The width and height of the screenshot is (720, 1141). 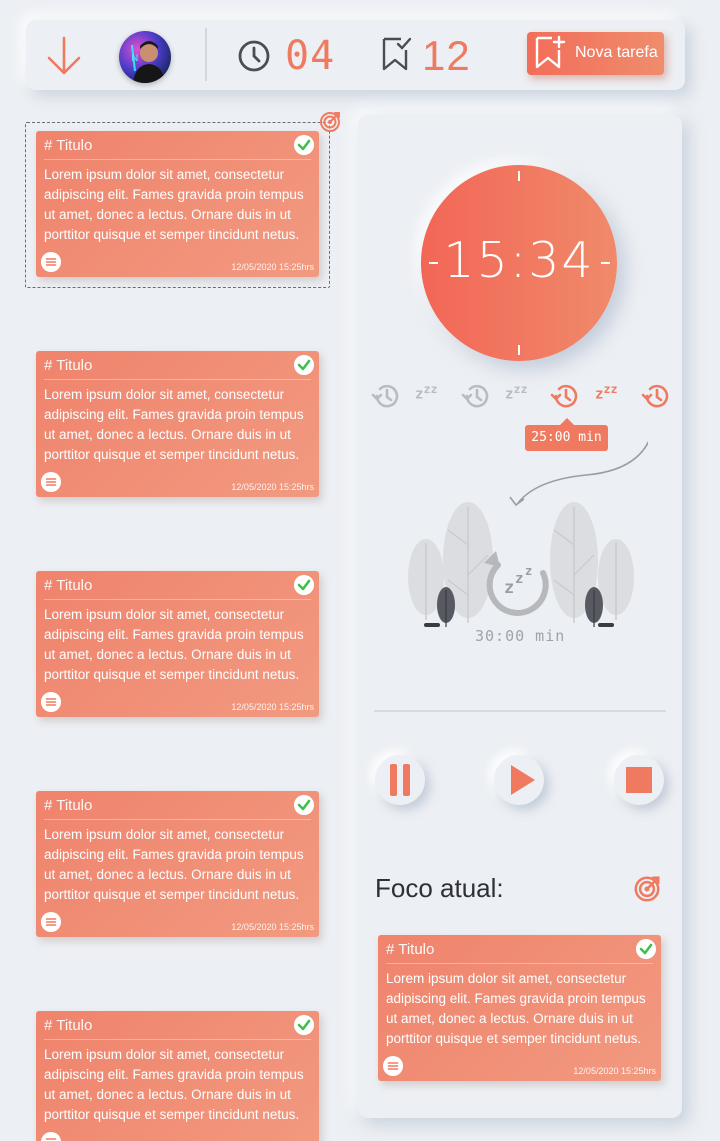 I want to click on play-button, so click(x=519, y=780).